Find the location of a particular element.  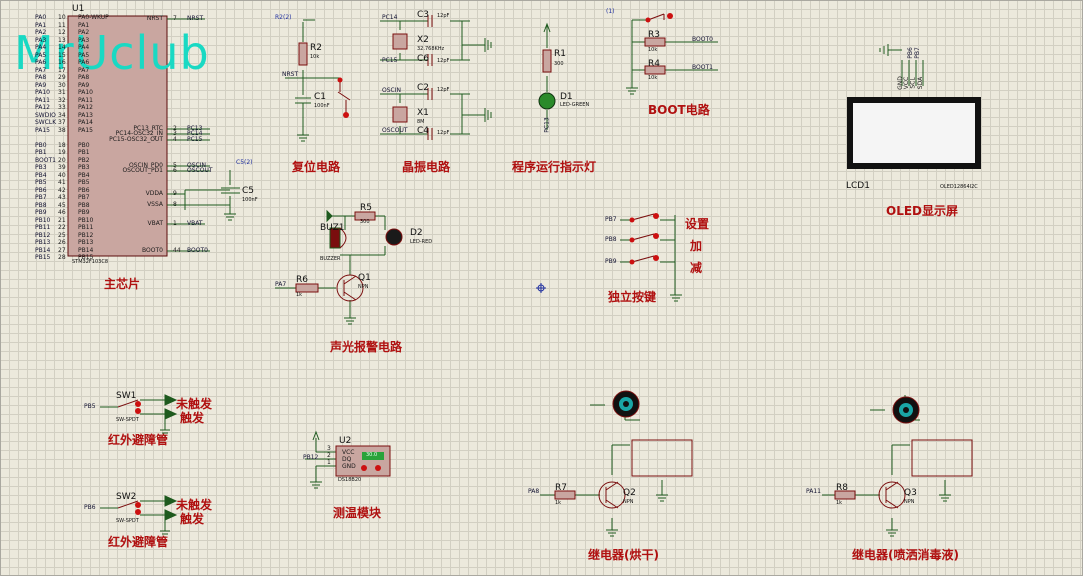

r4-value: 10k is located at coordinates (653, 78).